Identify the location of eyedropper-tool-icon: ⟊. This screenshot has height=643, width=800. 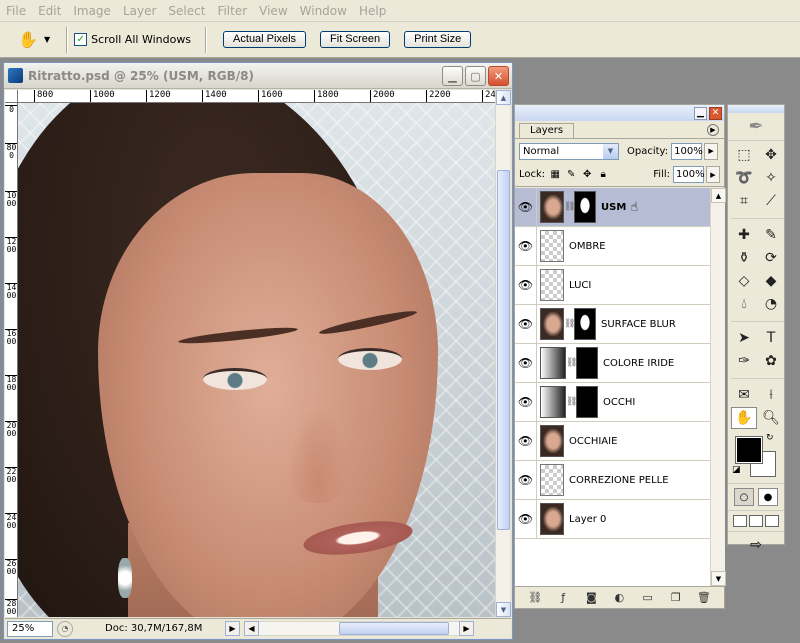
(771, 395).